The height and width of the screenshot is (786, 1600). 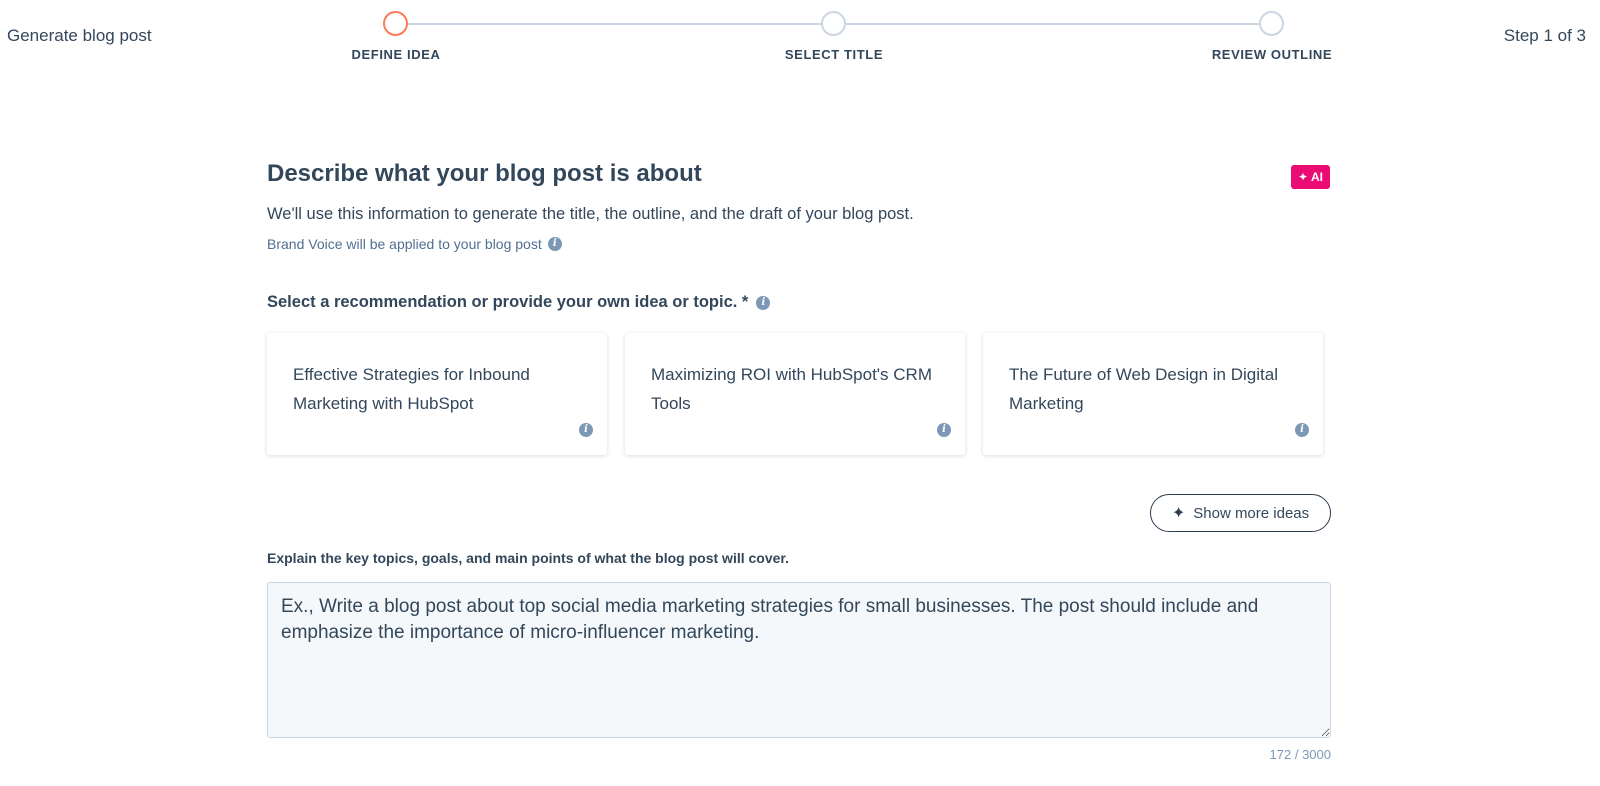 I want to click on section-heading: Describe what your blog post is about, so click(x=484, y=173).